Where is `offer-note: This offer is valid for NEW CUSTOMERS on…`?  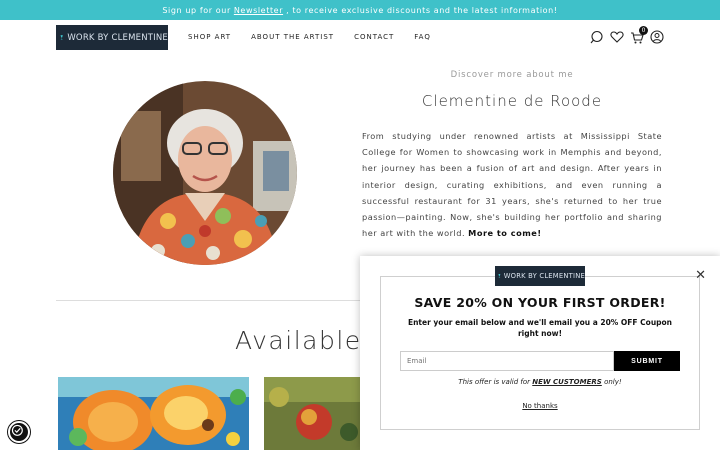 offer-note: This offer is valid for NEW CUSTOMERS on… is located at coordinates (540, 382).